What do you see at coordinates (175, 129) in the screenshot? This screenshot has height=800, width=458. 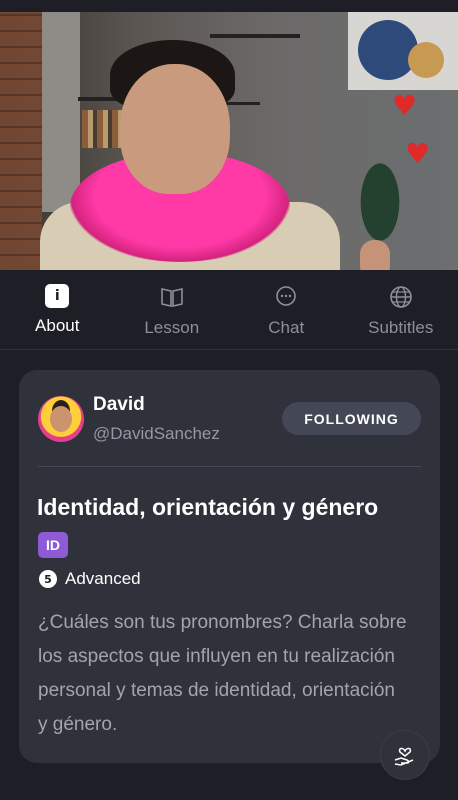 I see `person-head` at bounding box center [175, 129].